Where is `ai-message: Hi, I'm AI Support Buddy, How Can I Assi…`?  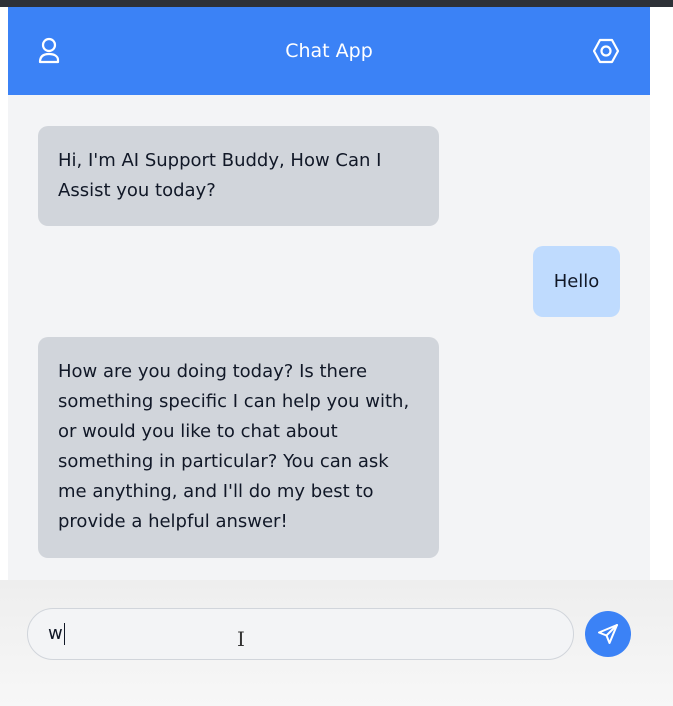 ai-message: Hi, I'm AI Support Buddy, How Can I Assi… is located at coordinates (238, 176).